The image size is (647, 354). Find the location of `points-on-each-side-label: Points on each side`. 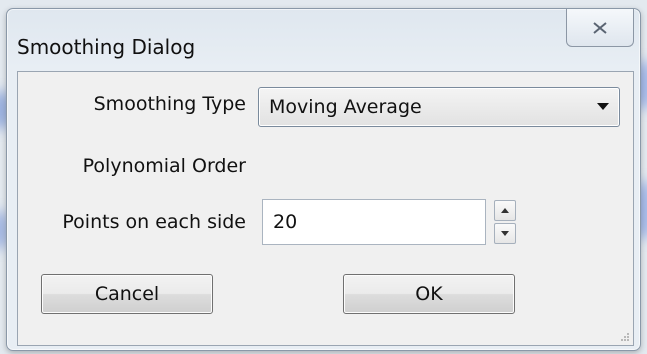

points-on-each-side-label: Points on each side is located at coordinates (154, 222).